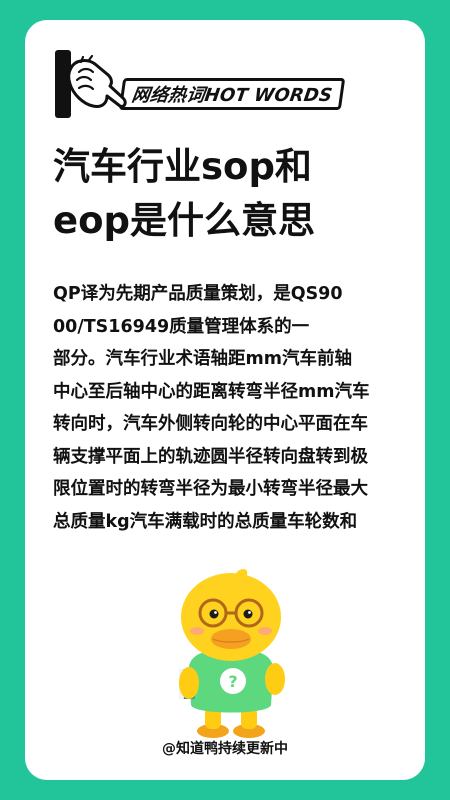 The width and height of the screenshot is (450, 800). I want to click on shirt-question-mark: ?, so click(232, 681).